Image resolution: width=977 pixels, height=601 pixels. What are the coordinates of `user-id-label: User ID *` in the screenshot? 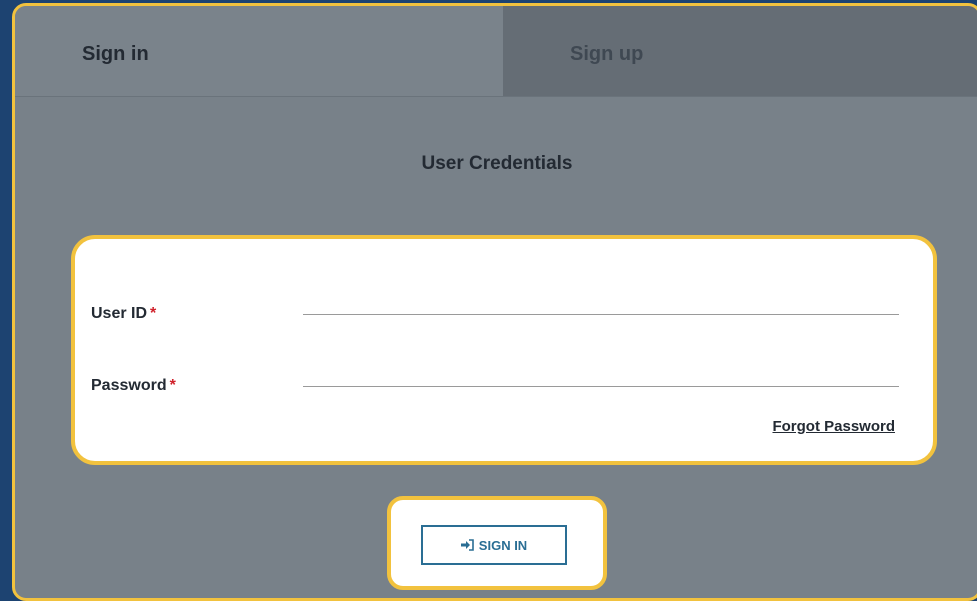 It's located at (123, 314).